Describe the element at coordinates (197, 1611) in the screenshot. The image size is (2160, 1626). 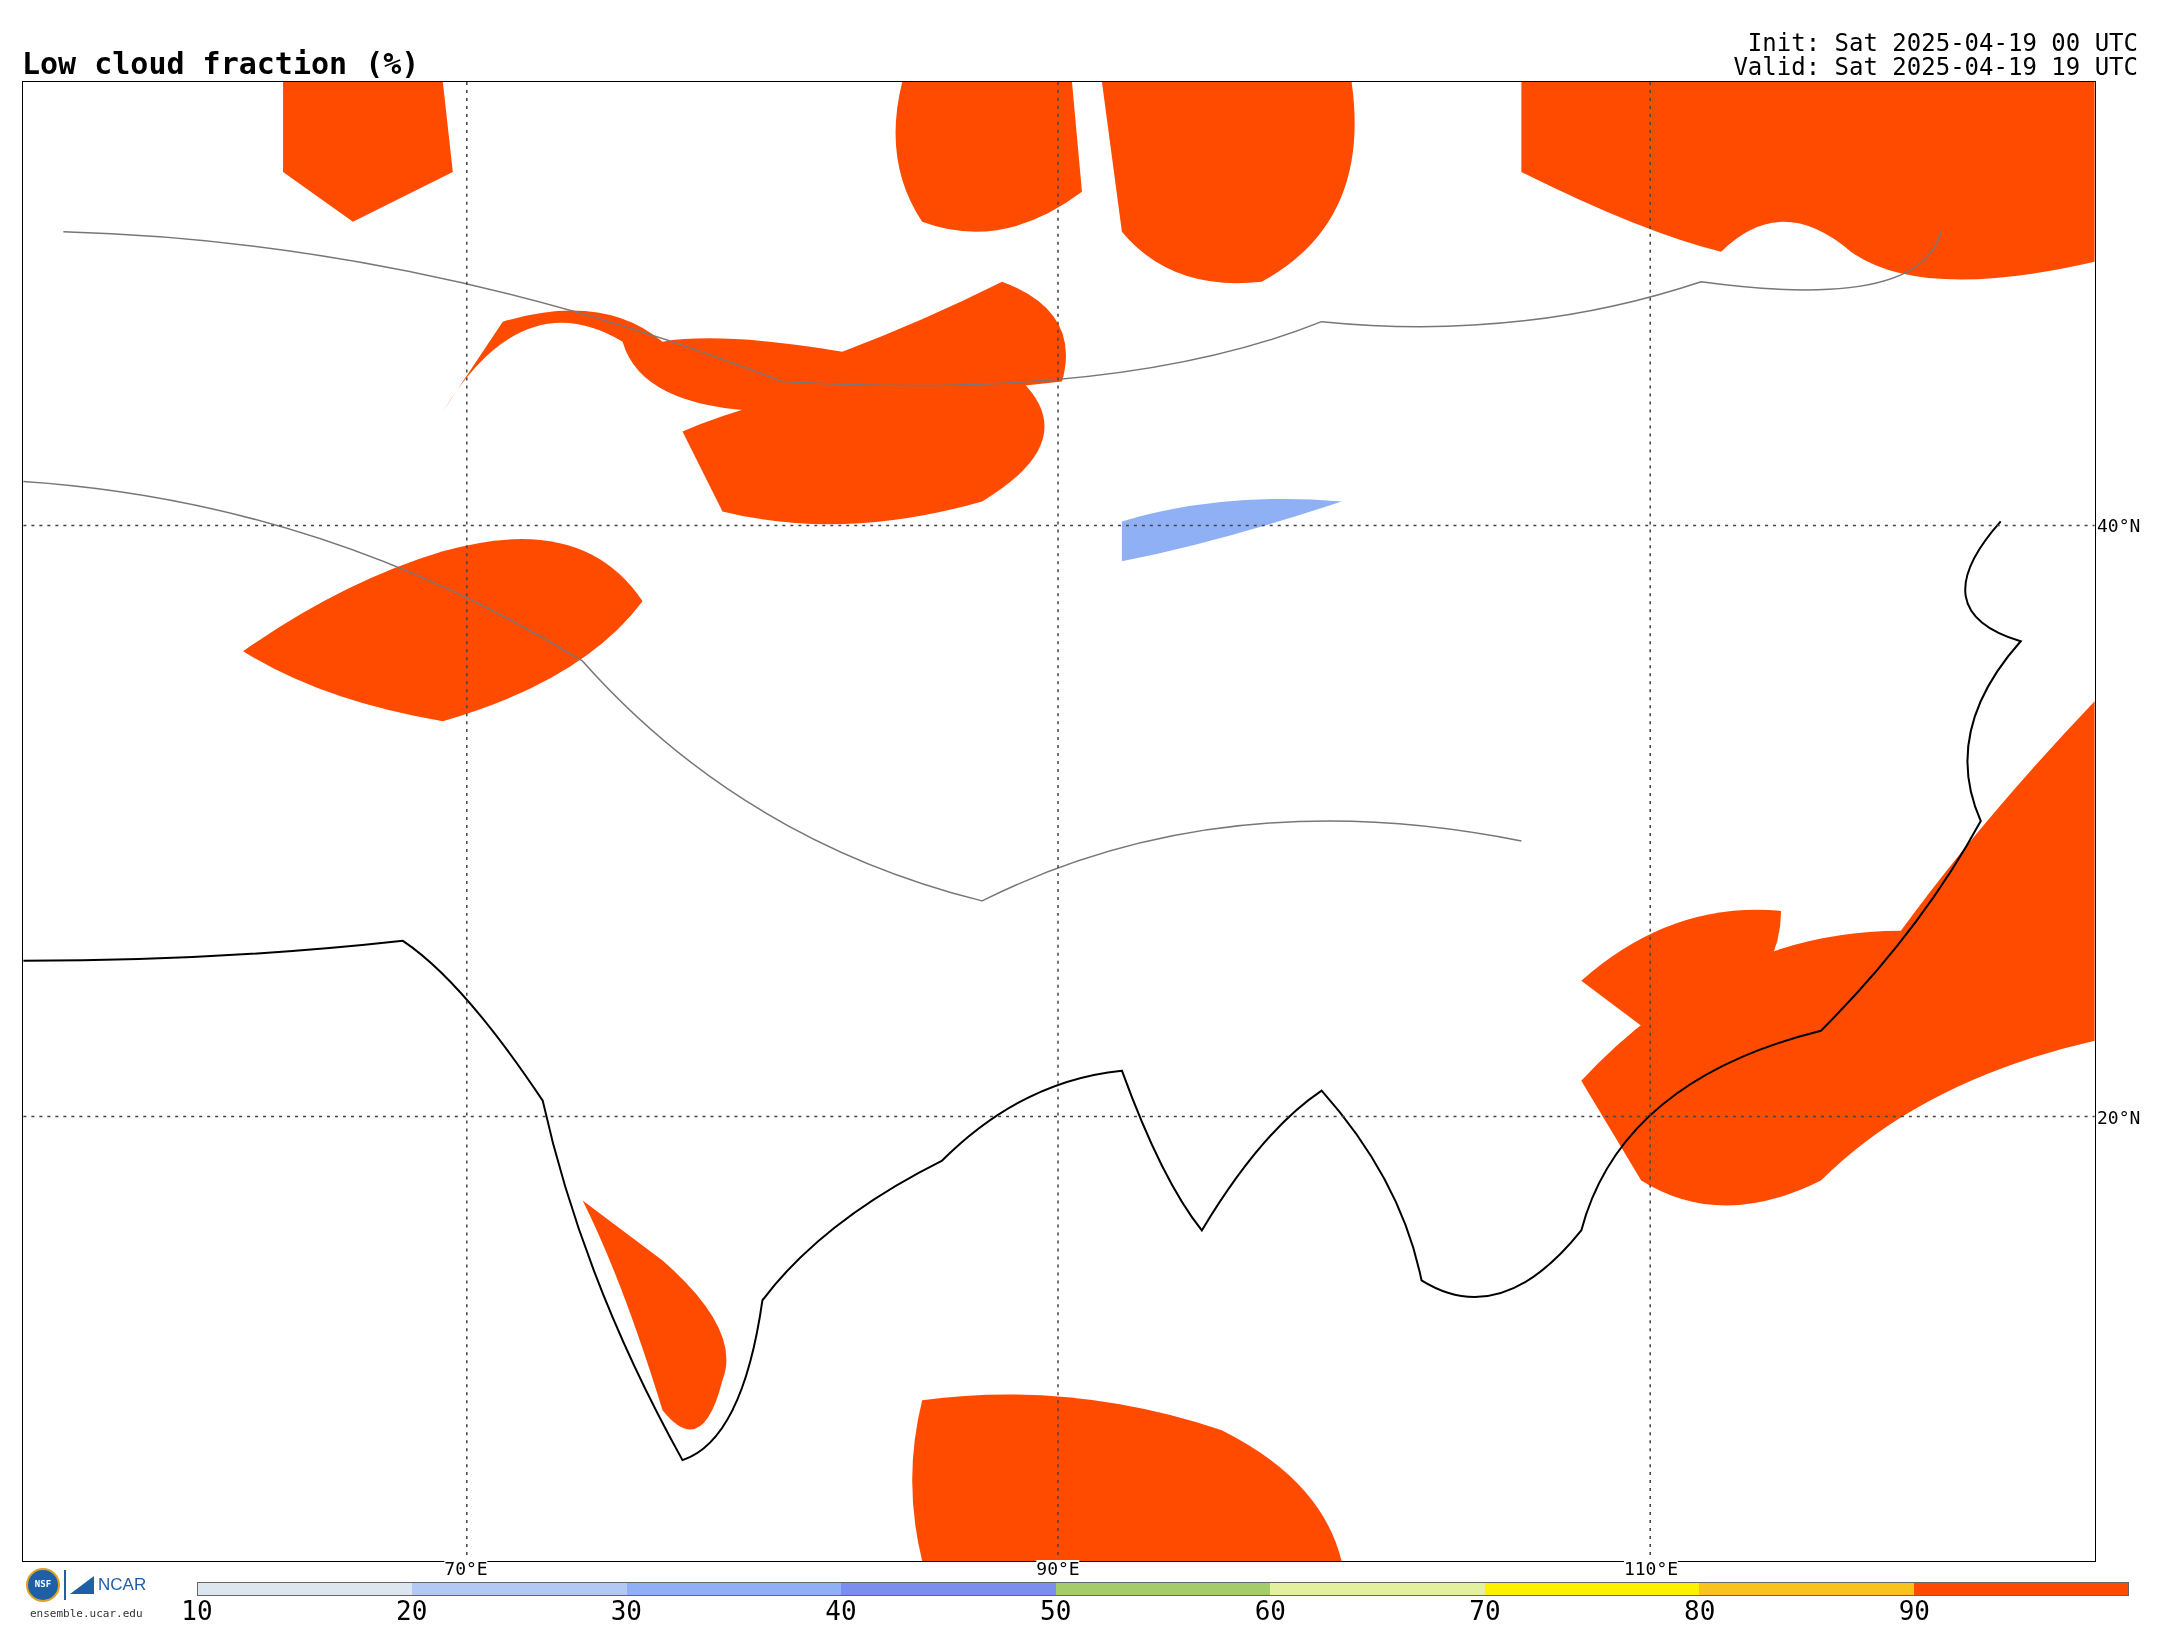
I see `color-bar-tick-label: 10` at that location.